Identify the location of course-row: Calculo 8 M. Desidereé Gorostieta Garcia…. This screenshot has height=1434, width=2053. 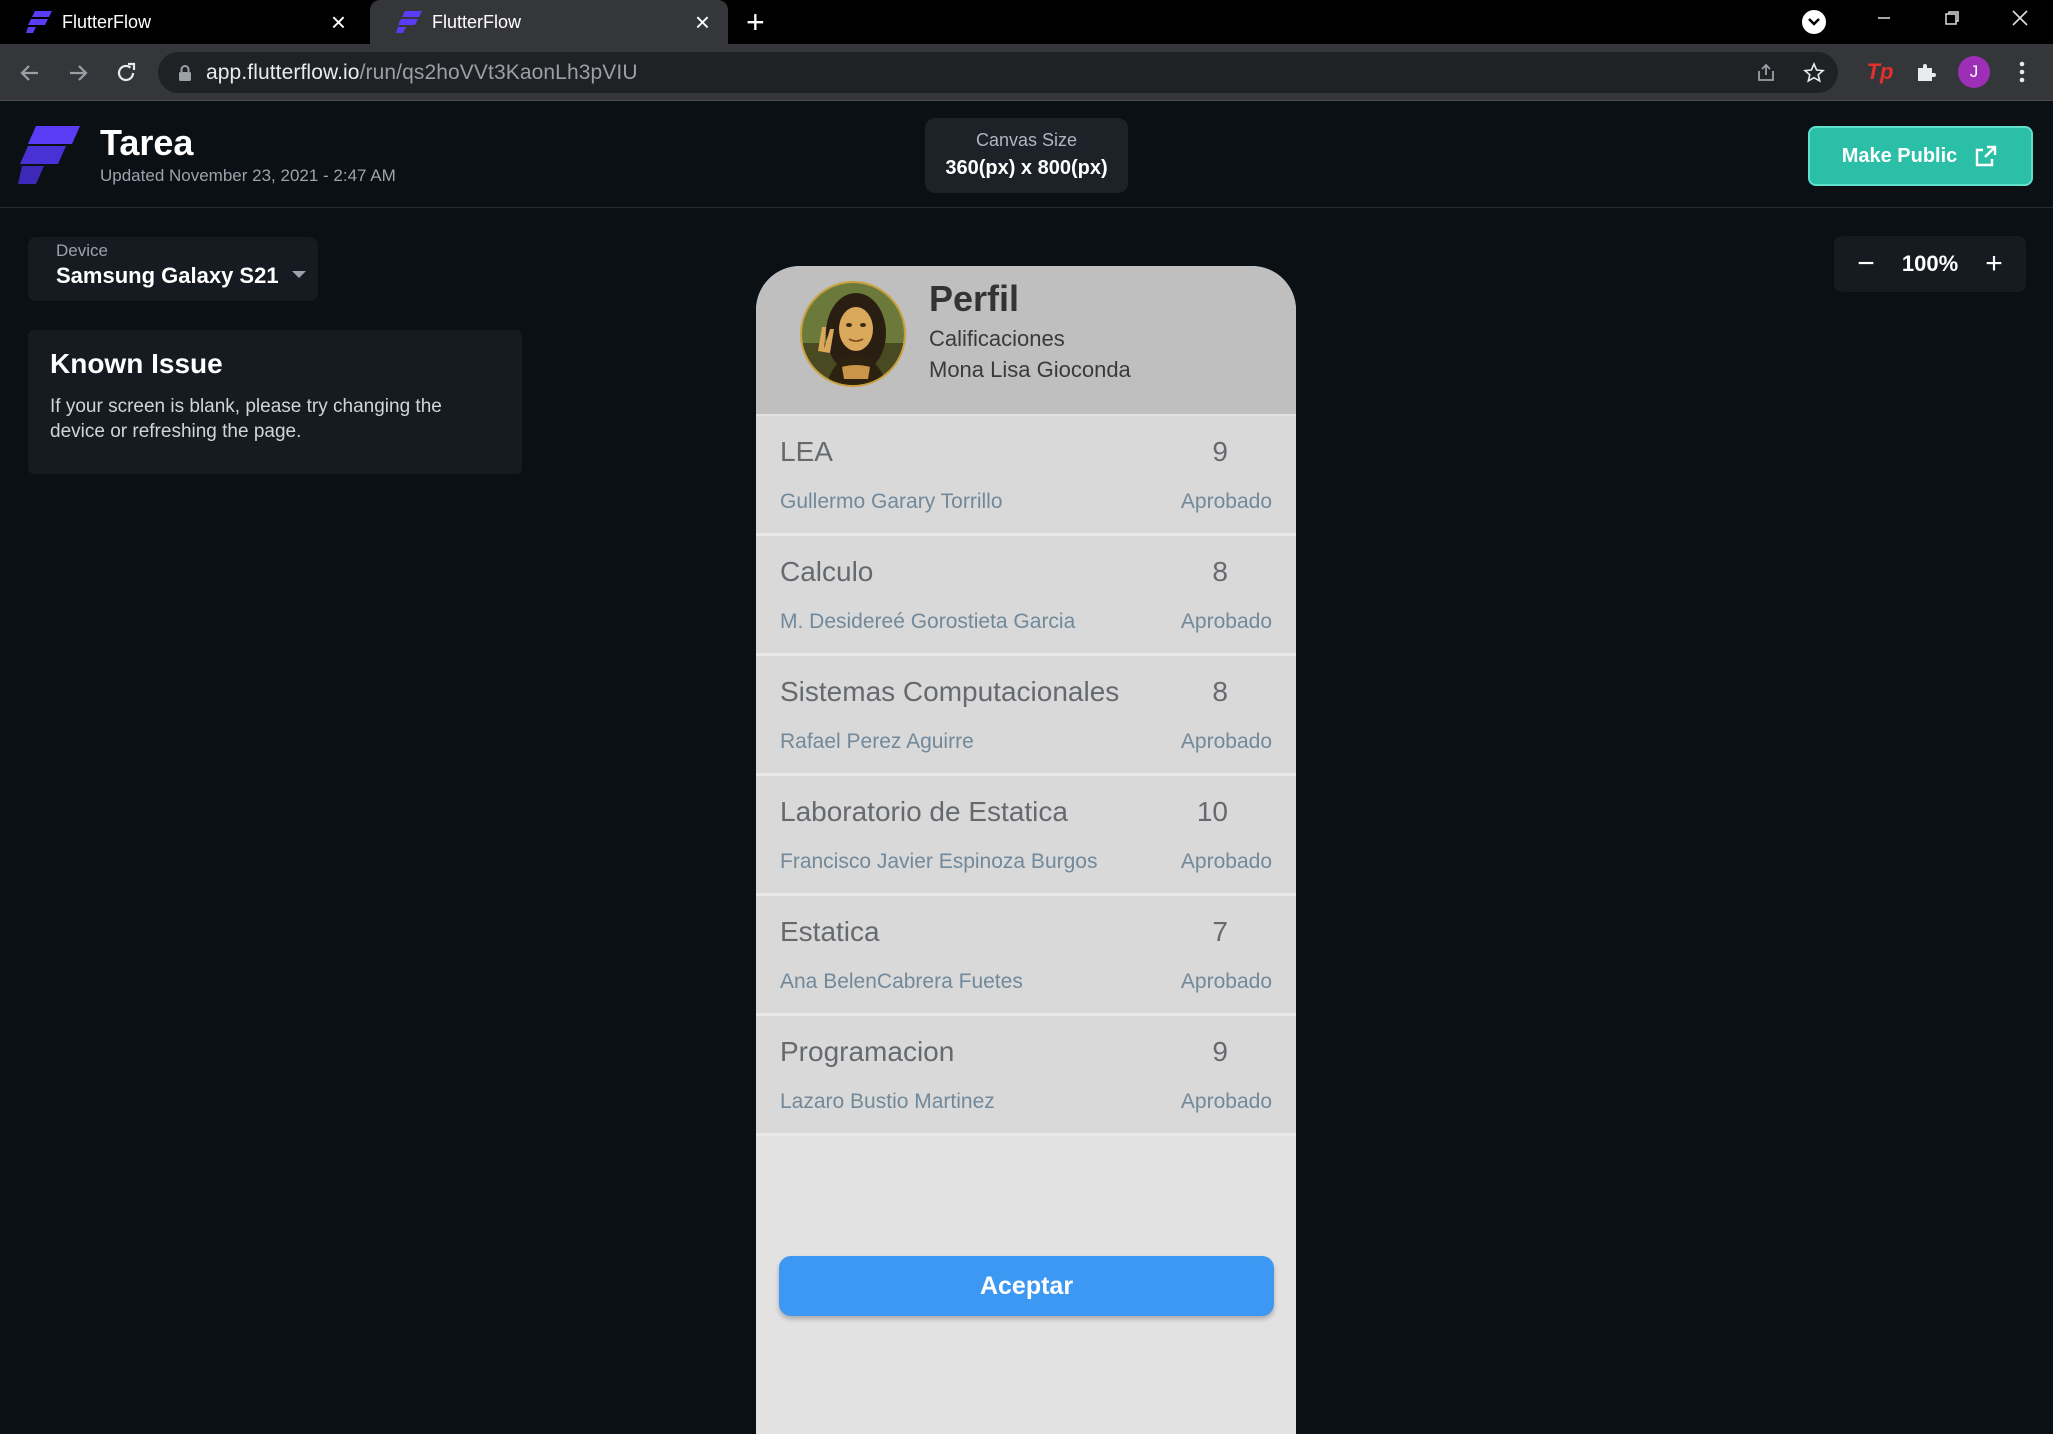
(1026, 596).